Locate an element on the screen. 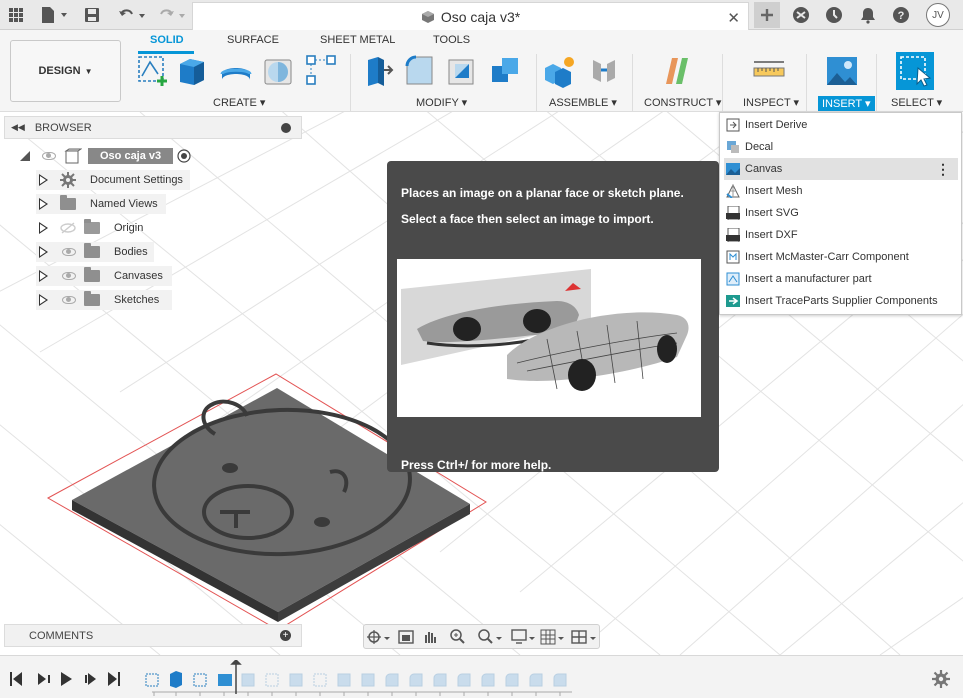  save-icon is located at coordinates (92, 15).